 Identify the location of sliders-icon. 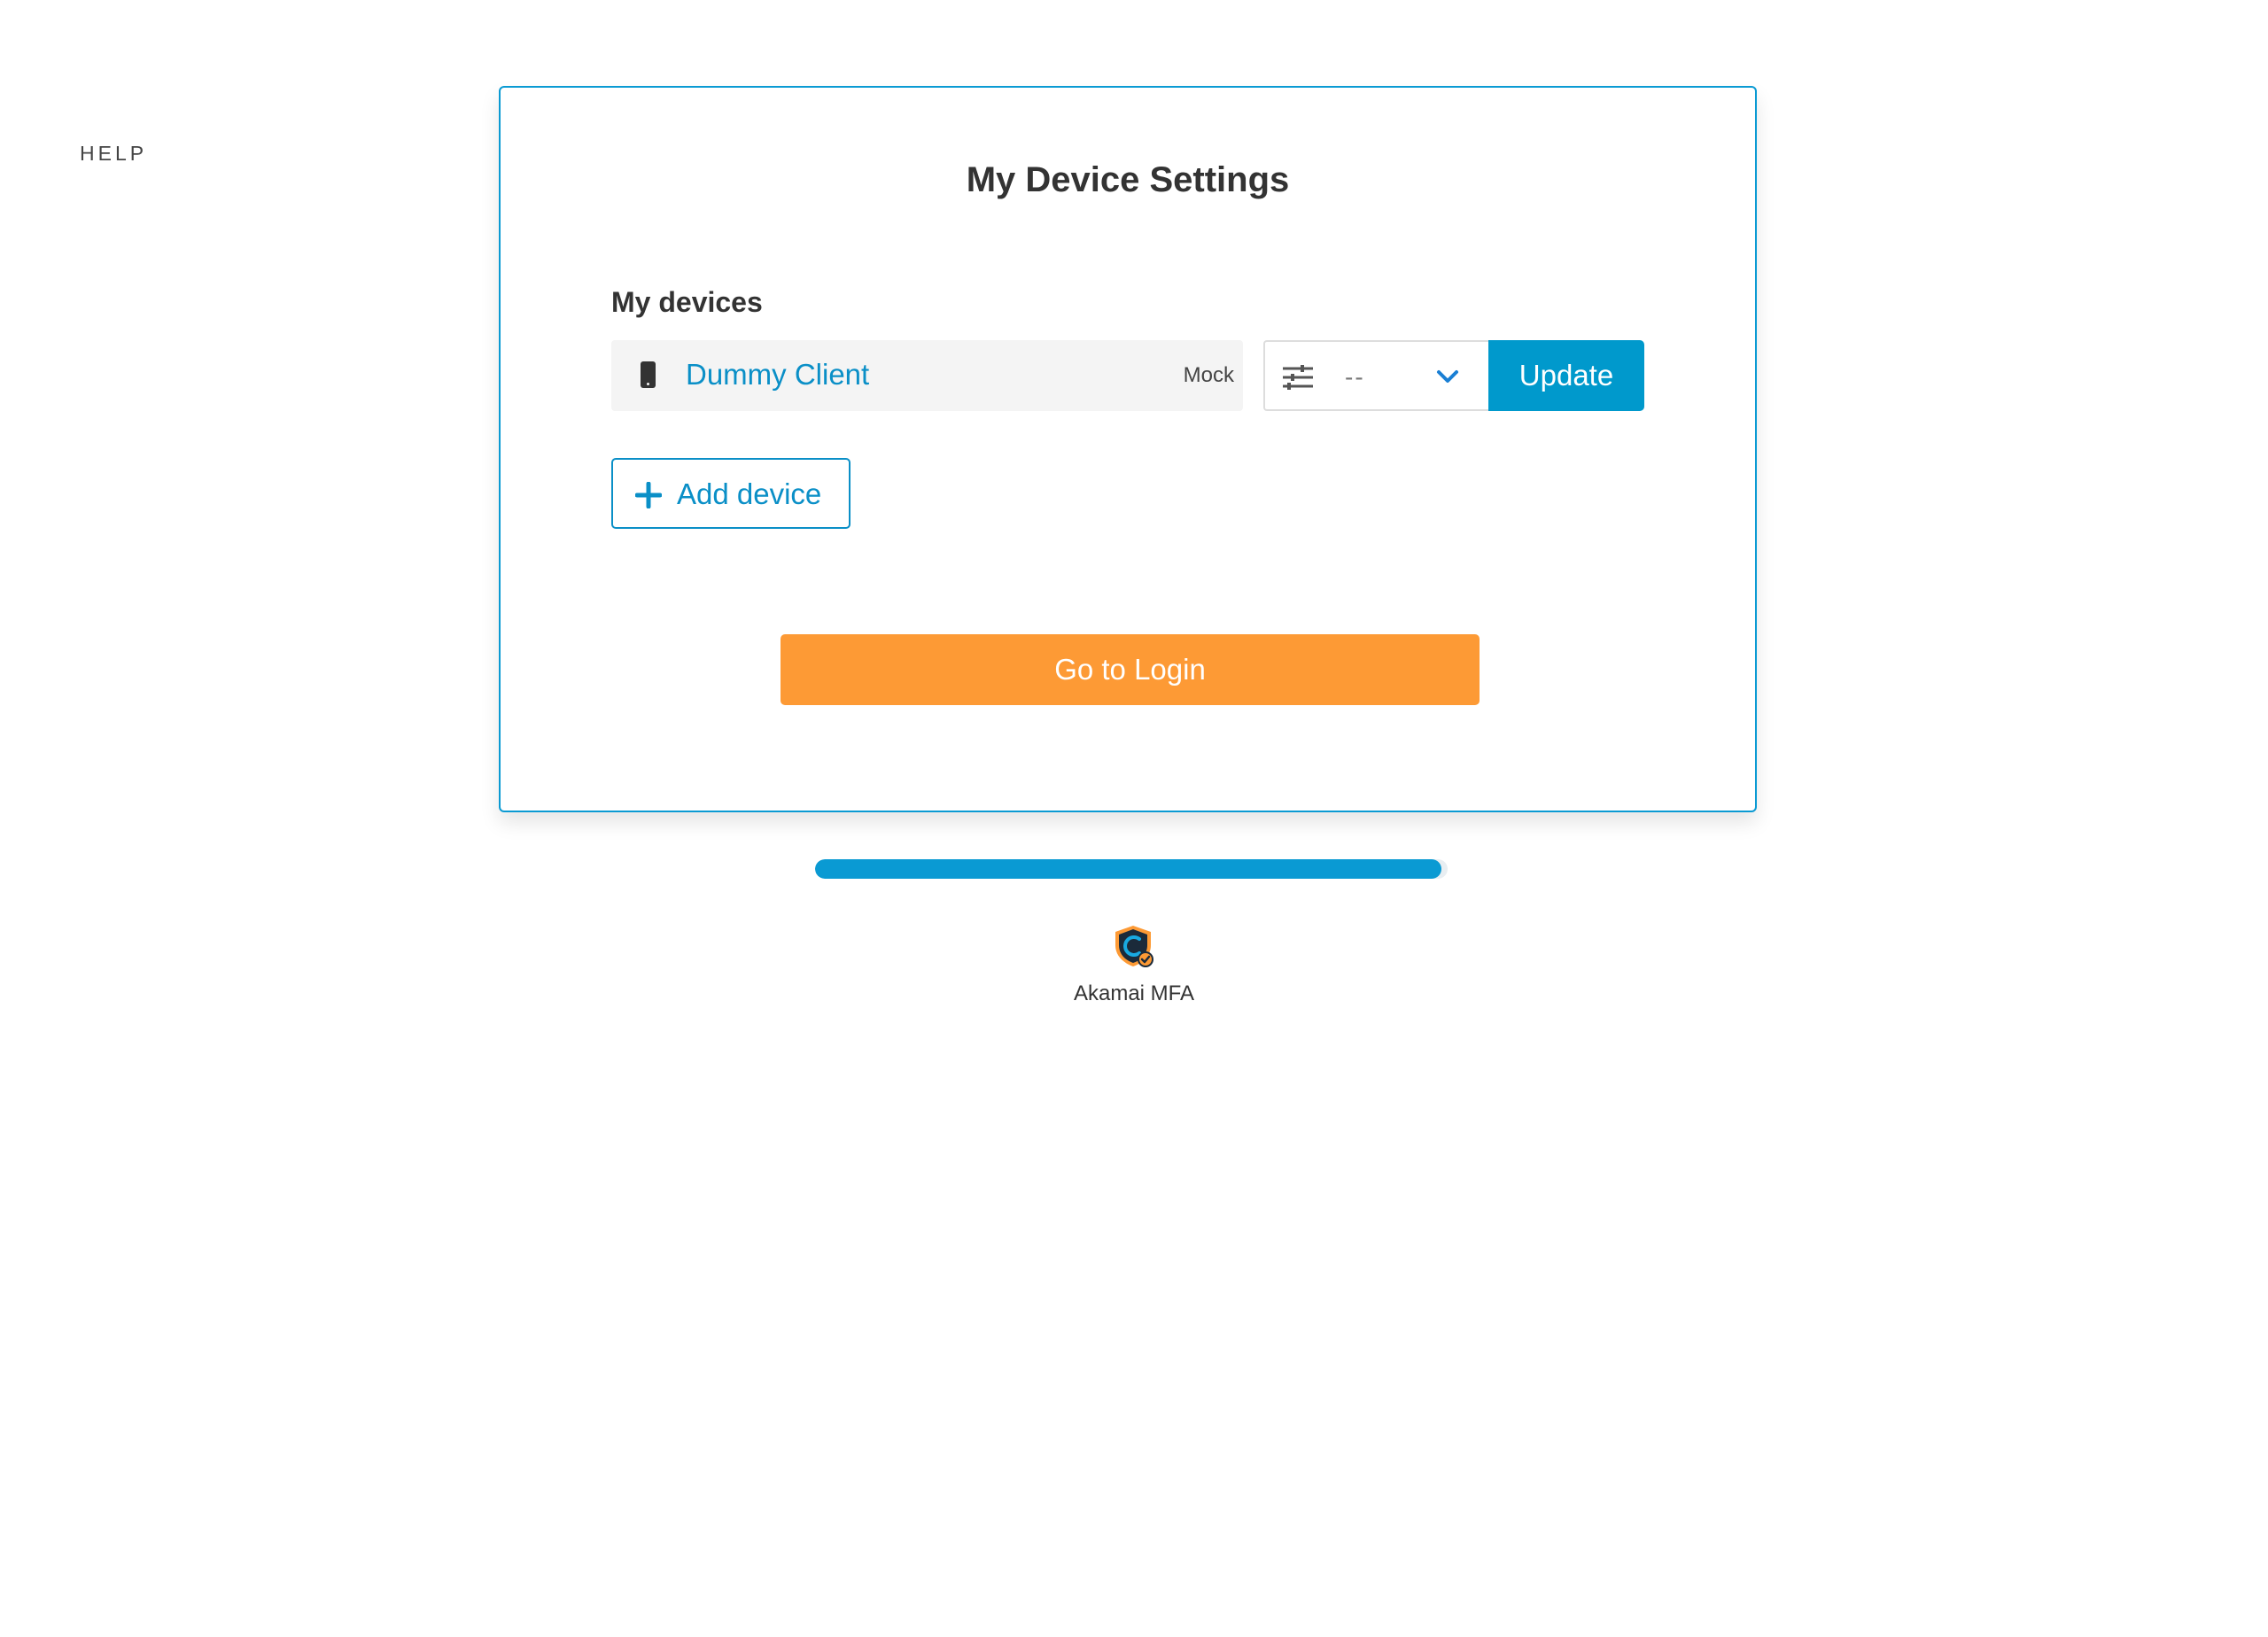
(1298, 377).